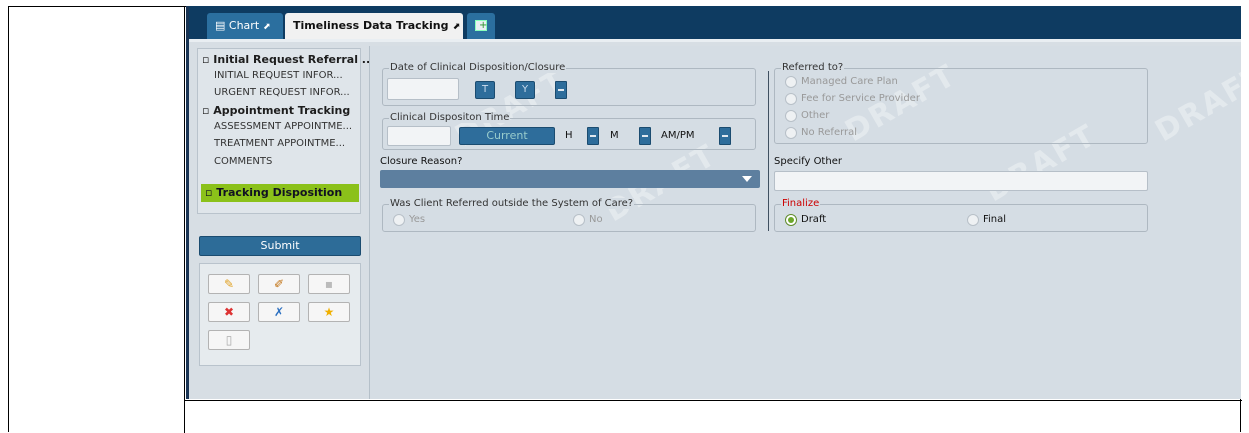  I want to click on star-icon: ★, so click(329, 312).